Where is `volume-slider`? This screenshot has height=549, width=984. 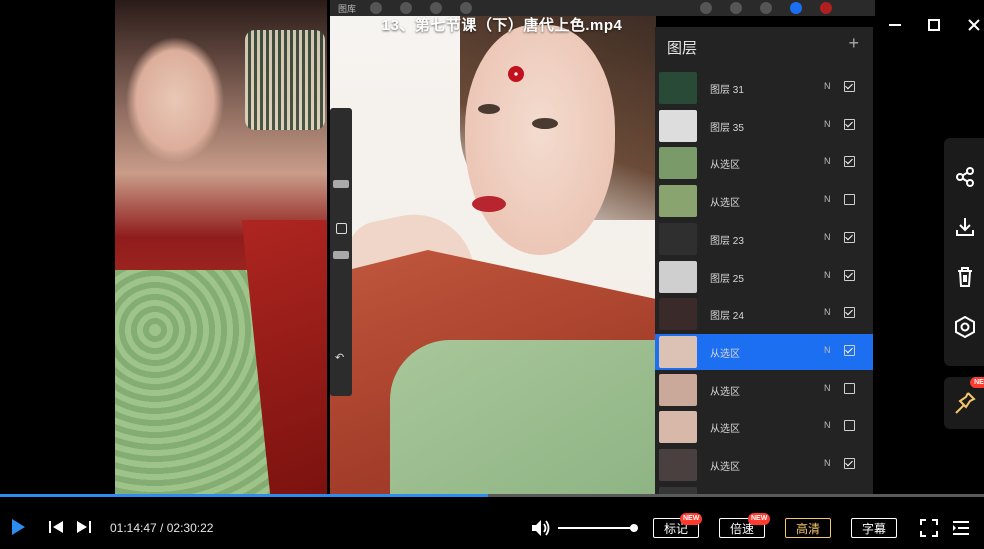
volume-slider is located at coordinates (596, 528).